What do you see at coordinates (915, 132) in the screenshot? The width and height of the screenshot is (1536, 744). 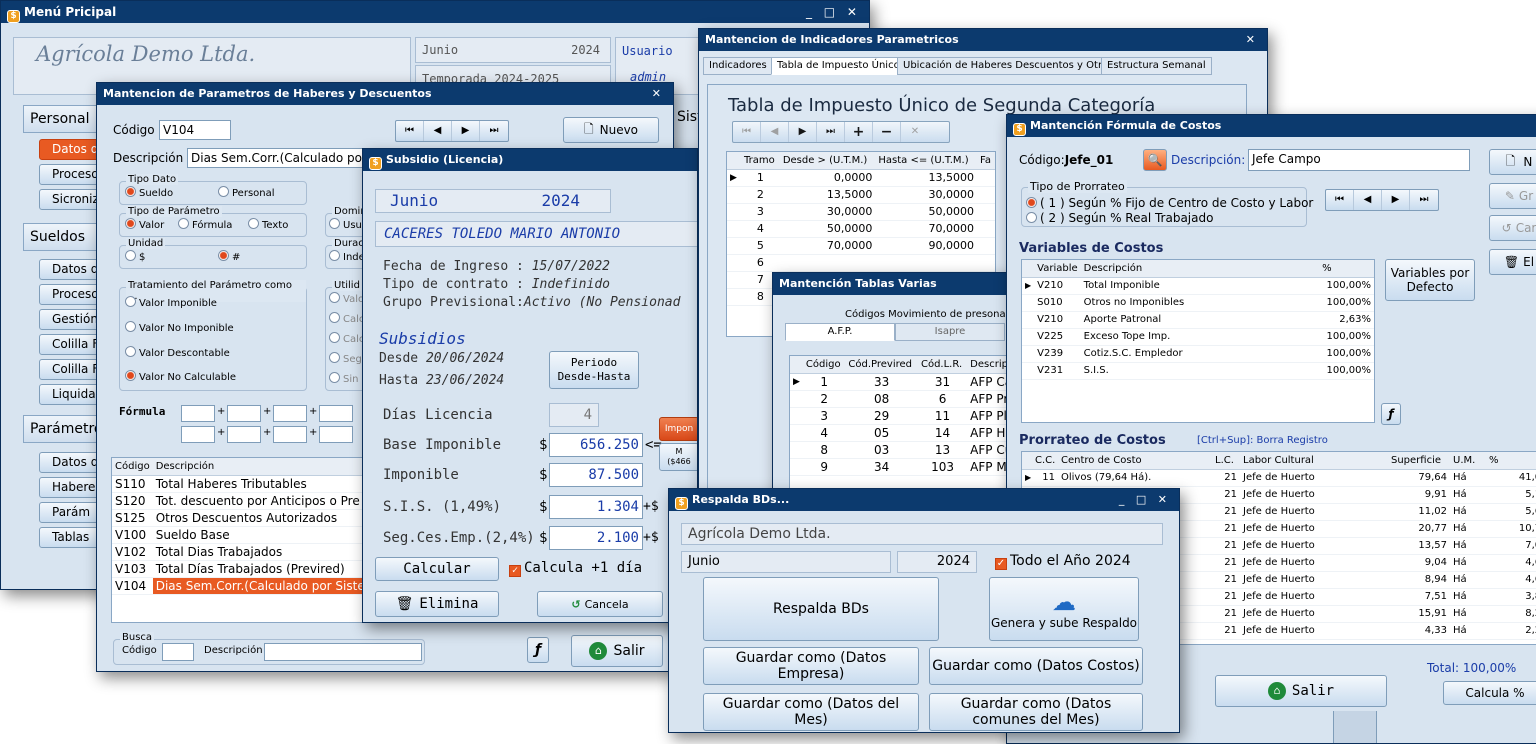 I see `cancel-icon: ✕` at bounding box center [915, 132].